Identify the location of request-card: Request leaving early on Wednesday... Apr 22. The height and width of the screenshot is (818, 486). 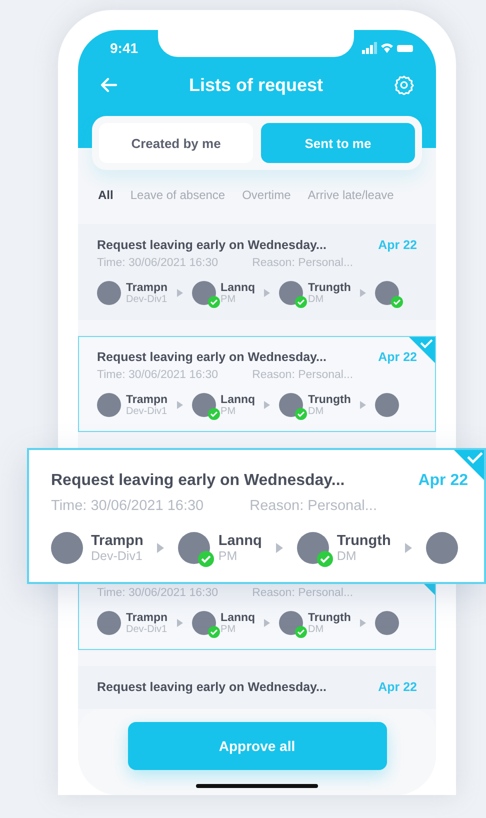
(257, 687).